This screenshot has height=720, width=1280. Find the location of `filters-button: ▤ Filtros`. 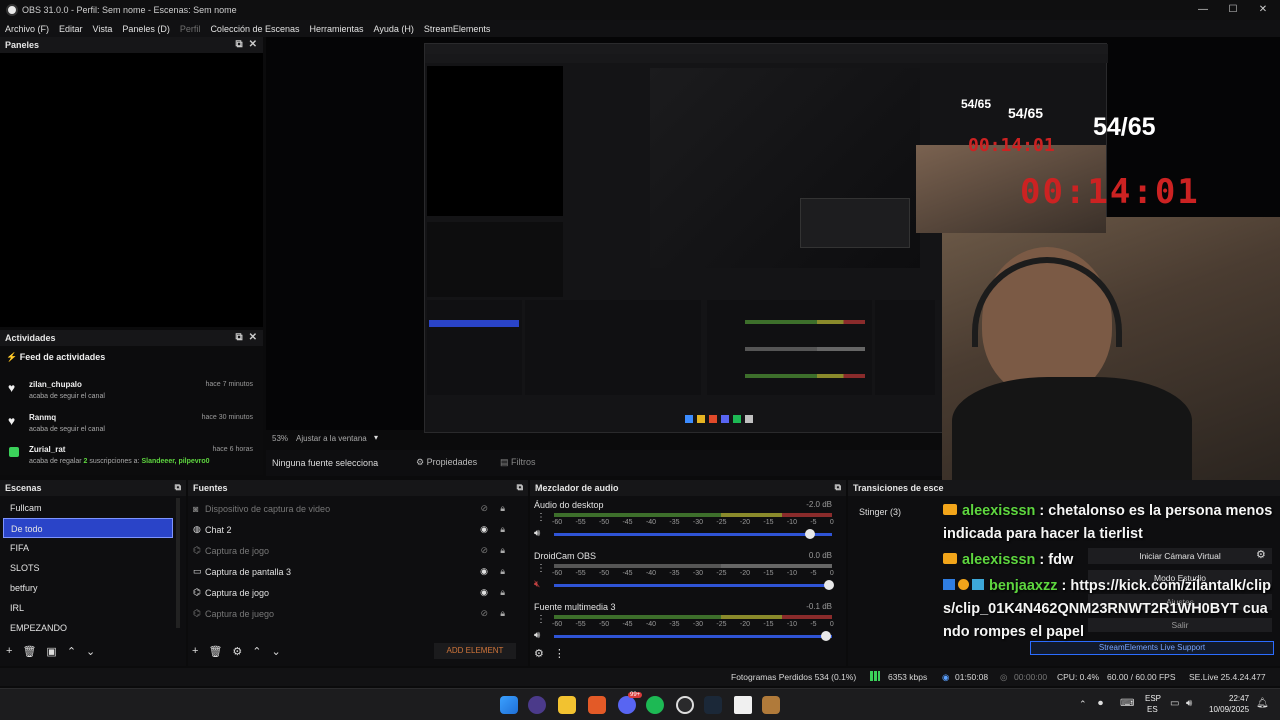

filters-button: ▤ Filtros is located at coordinates (518, 462).